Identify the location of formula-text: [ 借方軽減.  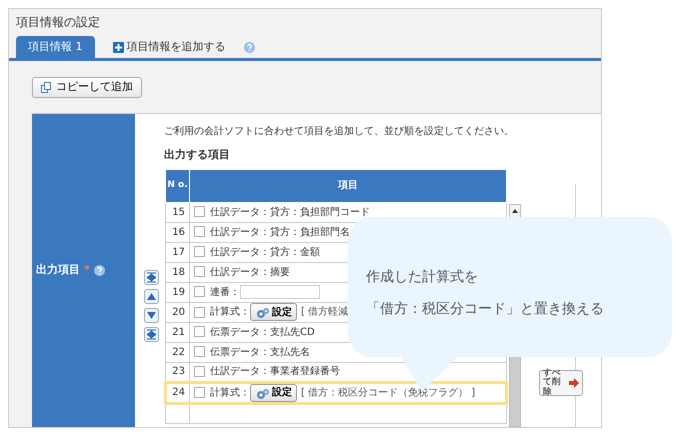
(324, 312).